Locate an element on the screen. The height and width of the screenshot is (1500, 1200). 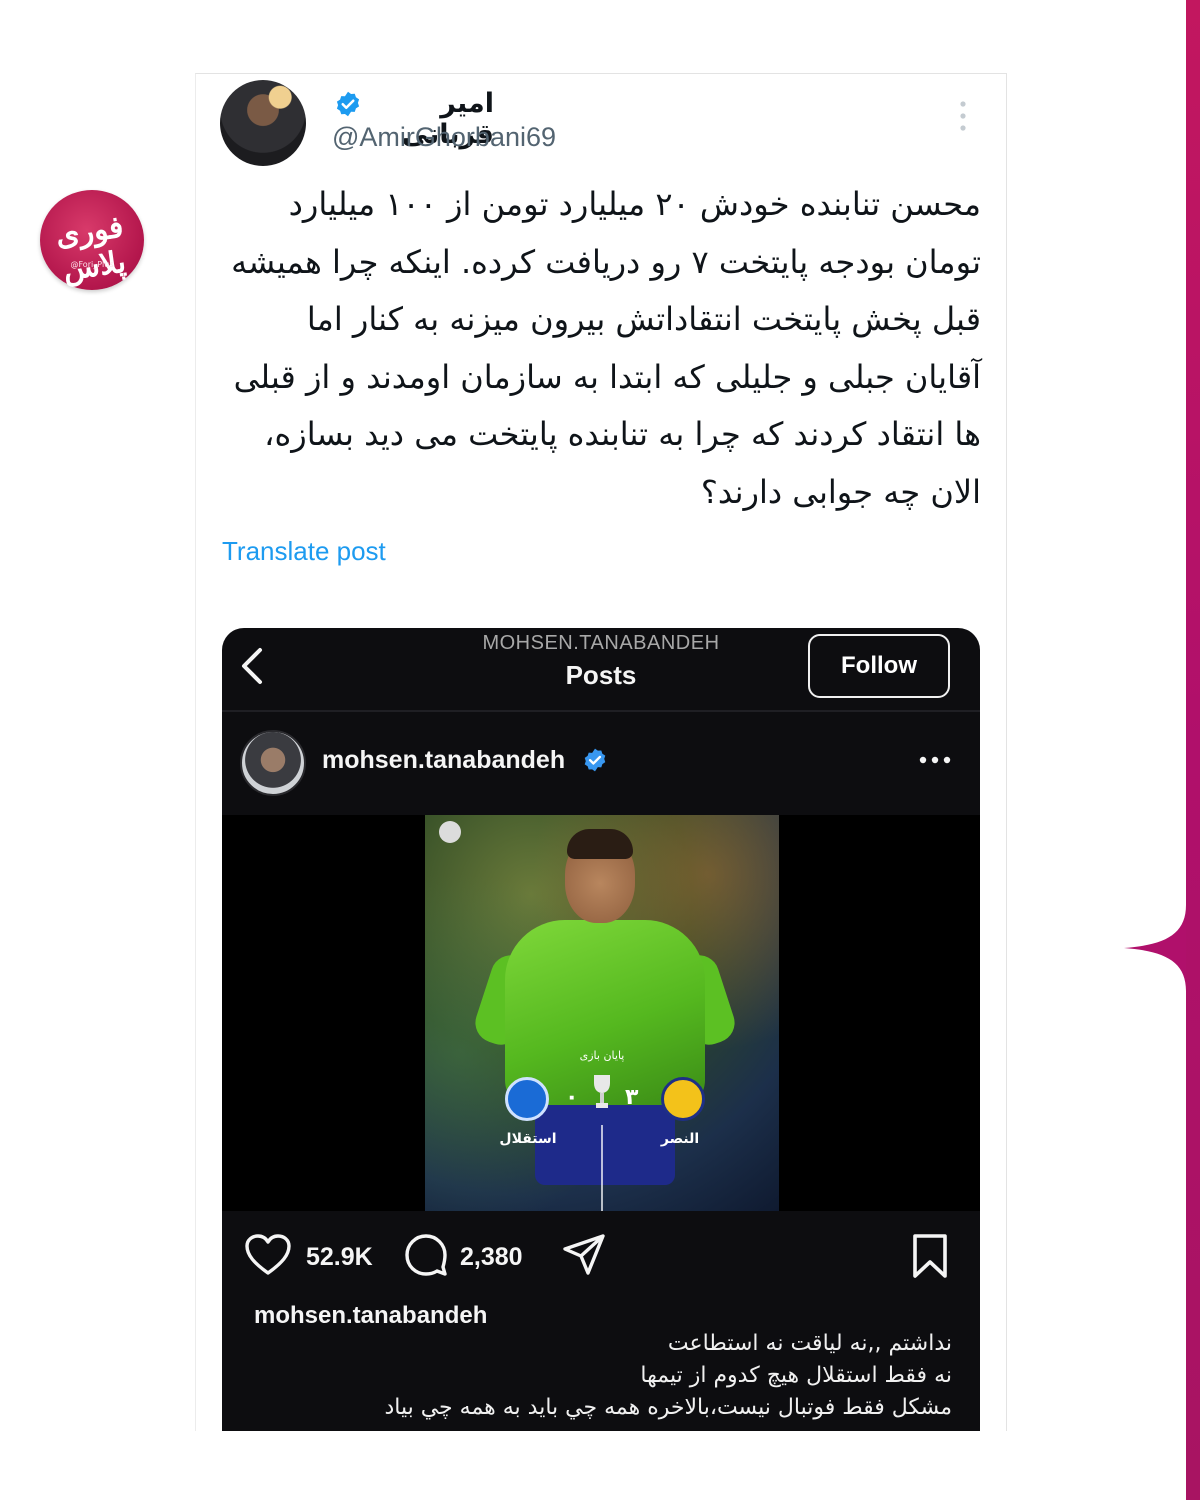
header-divider is located at coordinates (601, 711).